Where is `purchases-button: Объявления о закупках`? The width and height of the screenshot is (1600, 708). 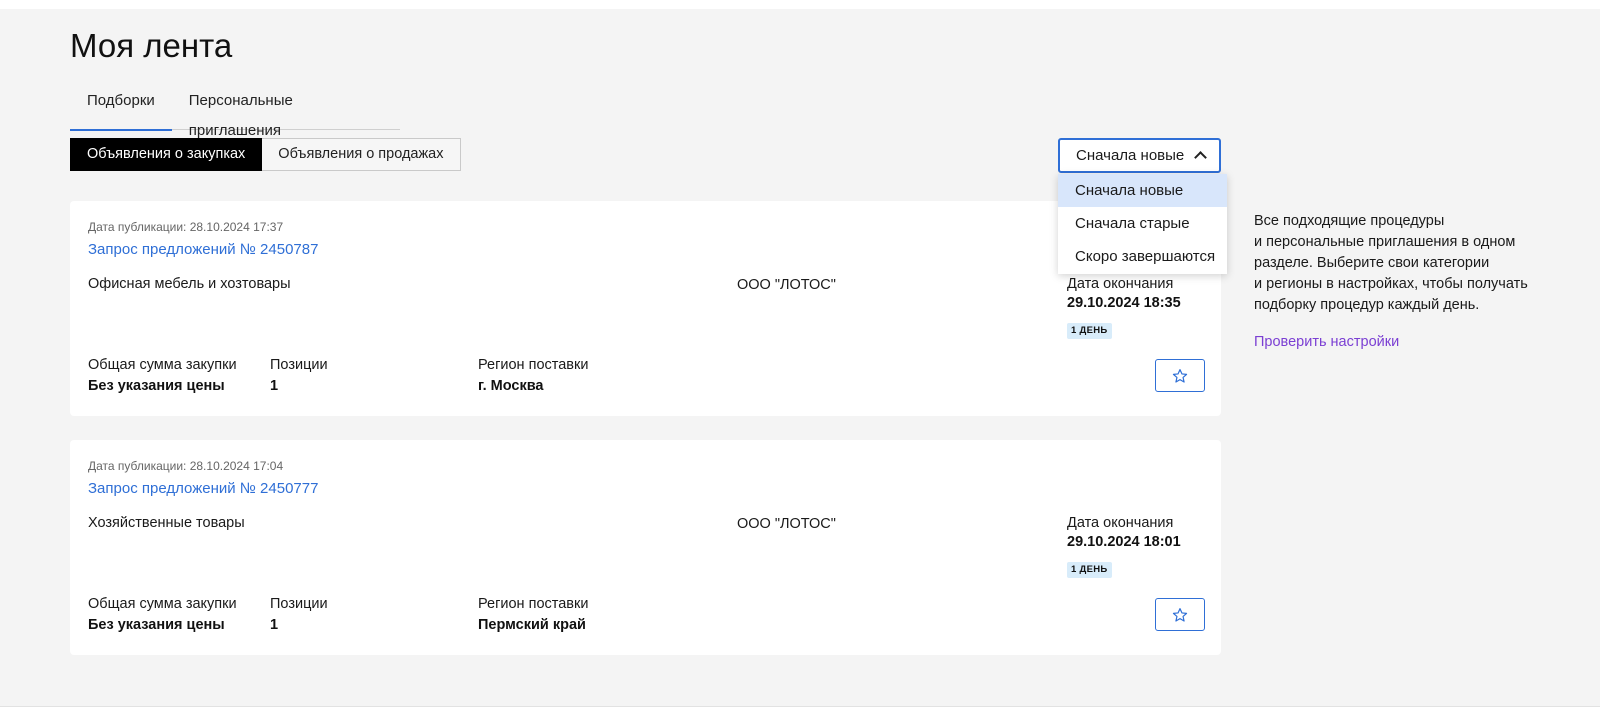 purchases-button: Объявления о закупках is located at coordinates (166, 154).